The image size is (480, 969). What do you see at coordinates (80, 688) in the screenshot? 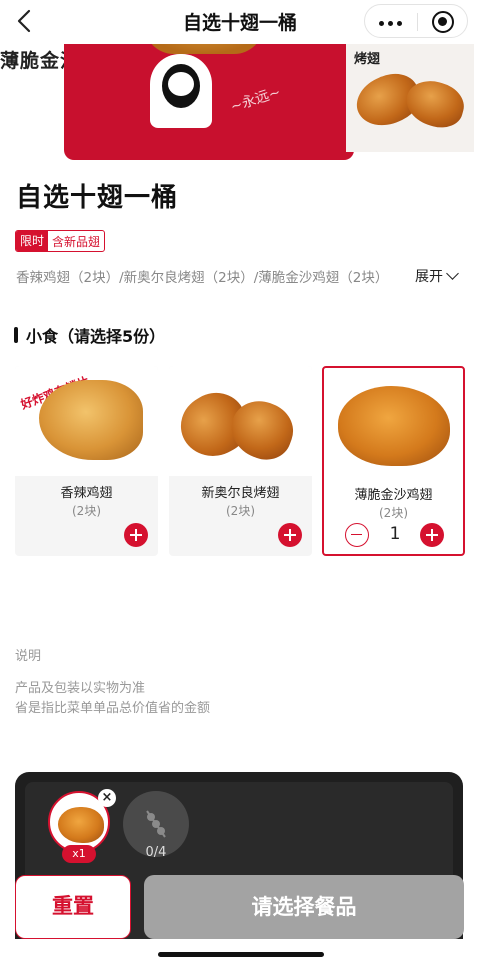
I see `notes-line-1: 产品及包装以实物为准` at bounding box center [80, 688].